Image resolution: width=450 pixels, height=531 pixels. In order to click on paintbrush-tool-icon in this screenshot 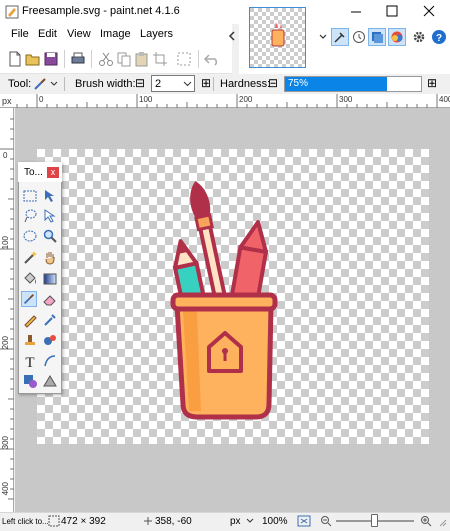, I will do `click(40, 84)`.